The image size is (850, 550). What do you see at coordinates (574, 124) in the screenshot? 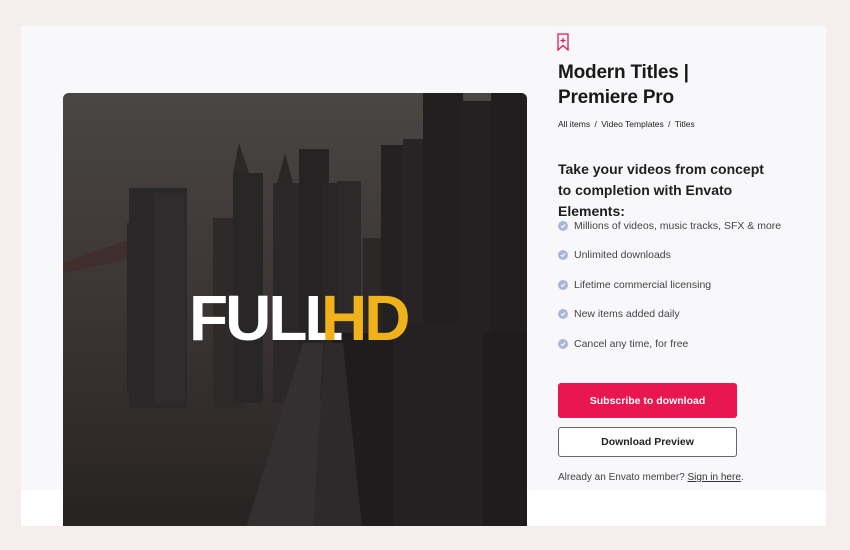
I see `breadcrumb-all-items: All items` at bounding box center [574, 124].